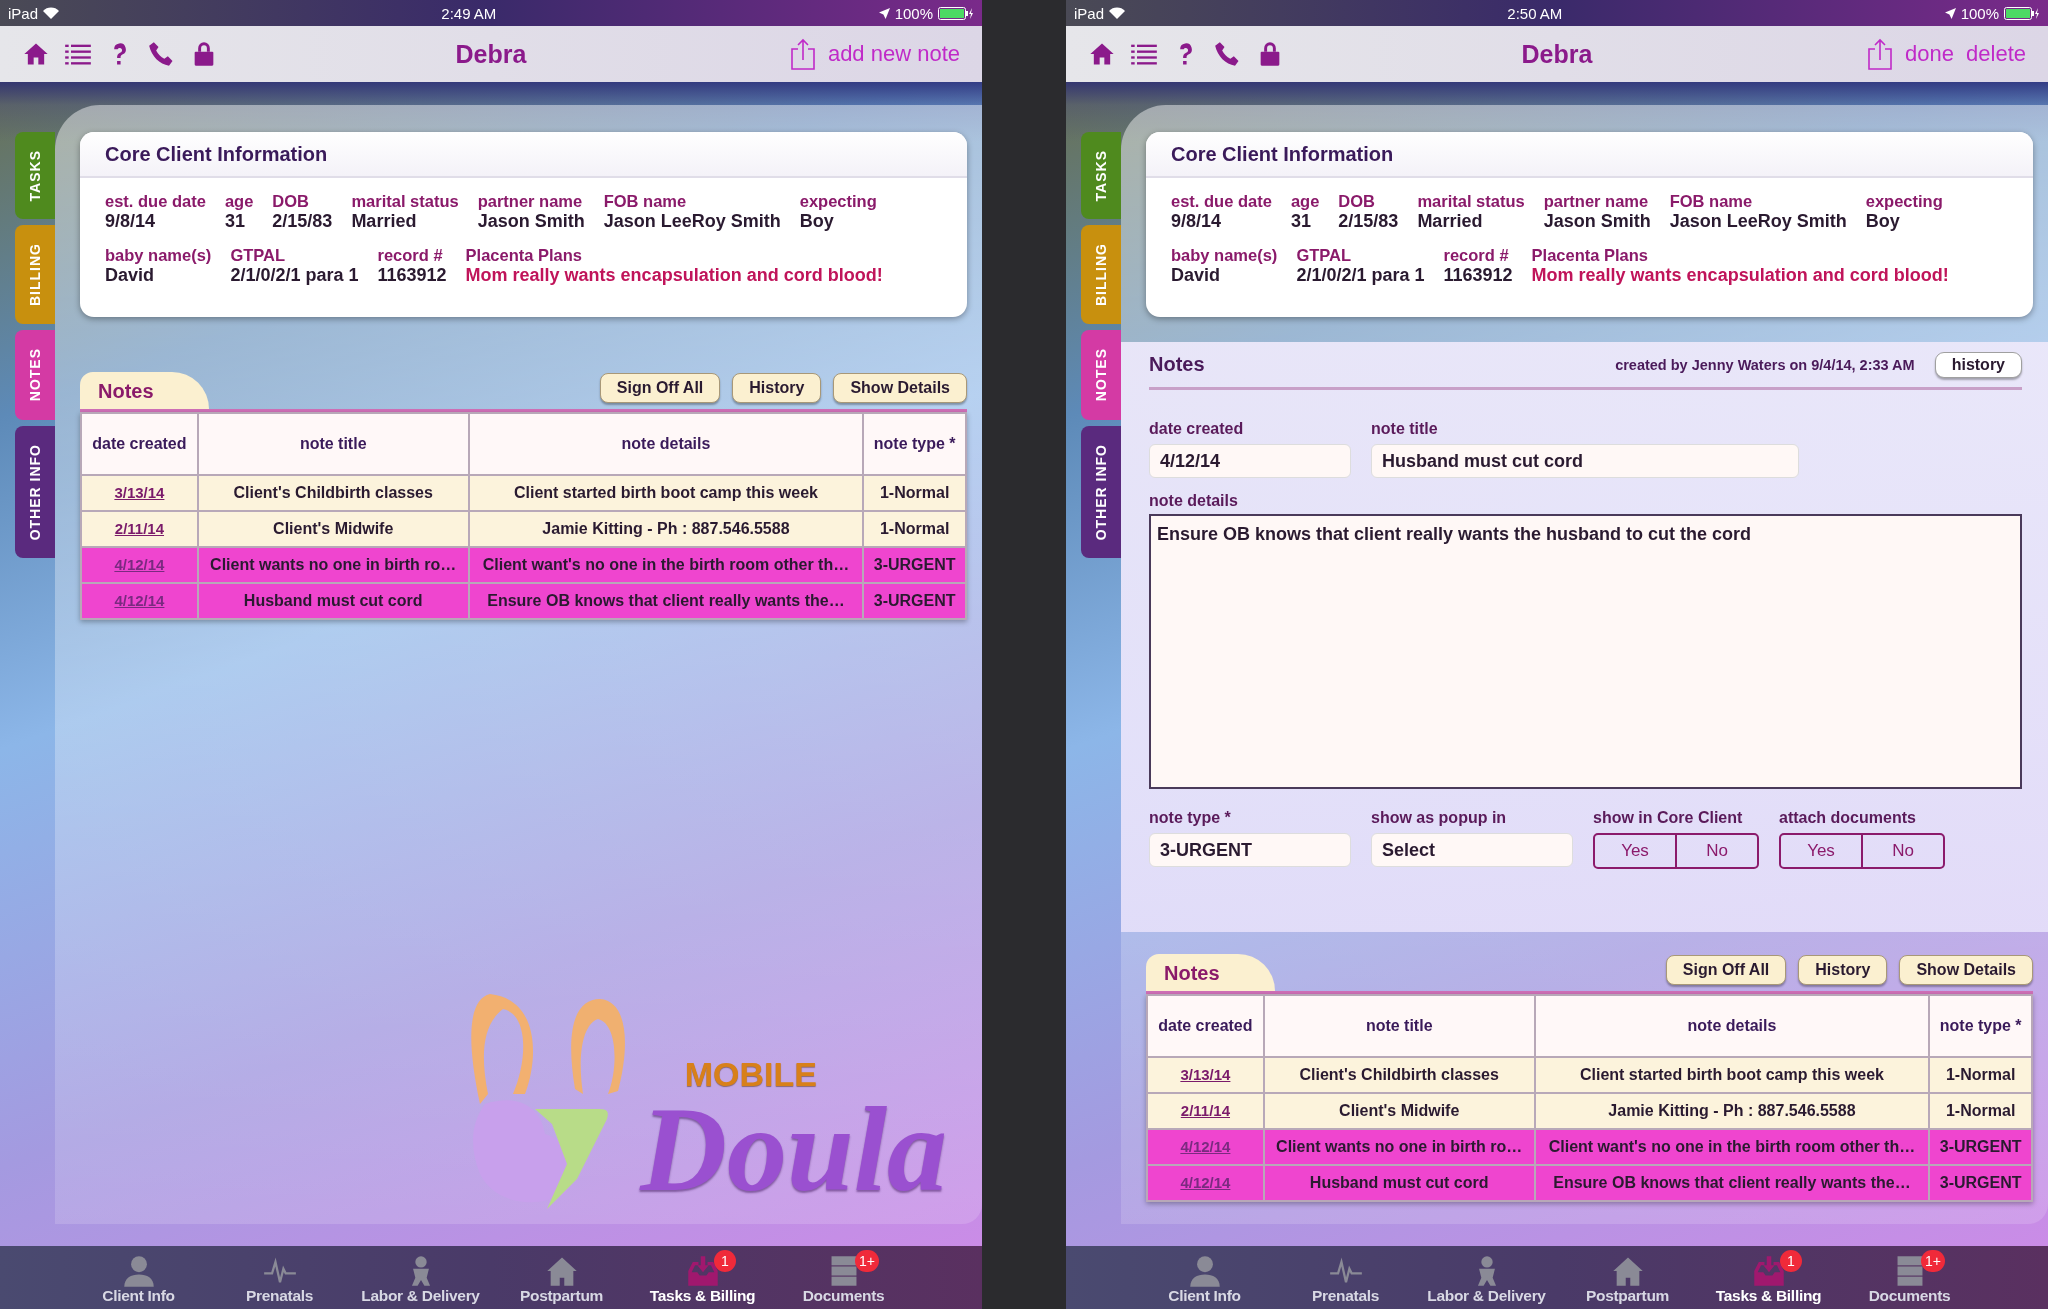 The image size is (2048, 1309). Describe the element at coordinates (1668, 818) in the screenshot. I see `field-label: show in Core Client` at that location.